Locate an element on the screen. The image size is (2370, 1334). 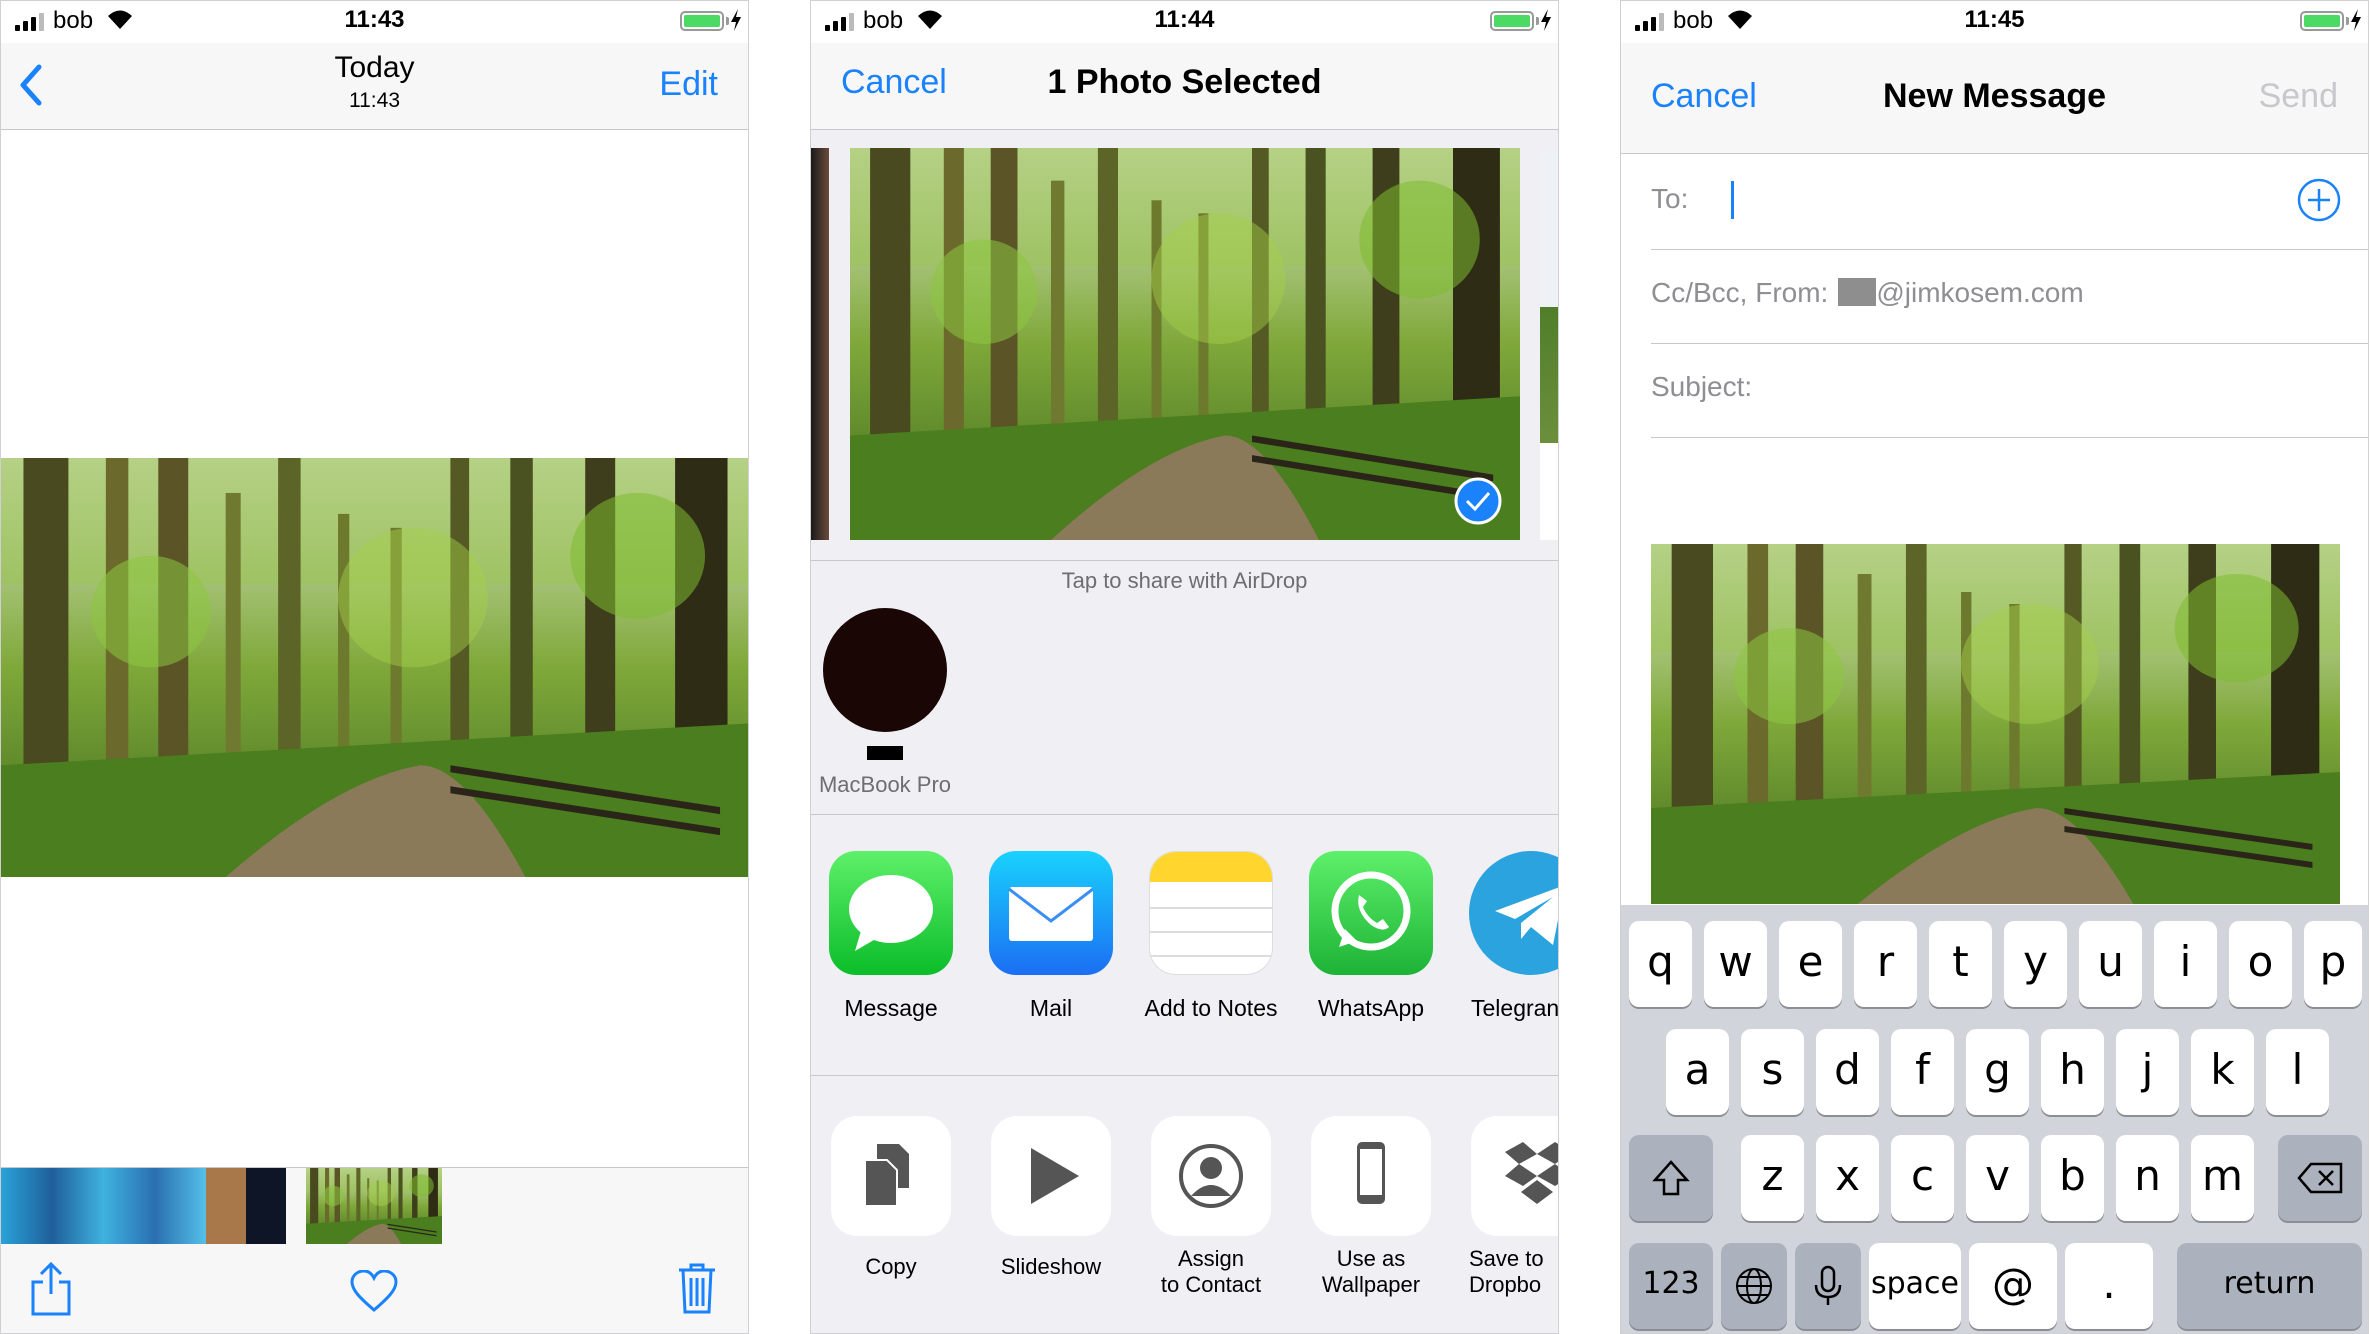
status-bar: bob 11:43 is located at coordinates (374, 22).